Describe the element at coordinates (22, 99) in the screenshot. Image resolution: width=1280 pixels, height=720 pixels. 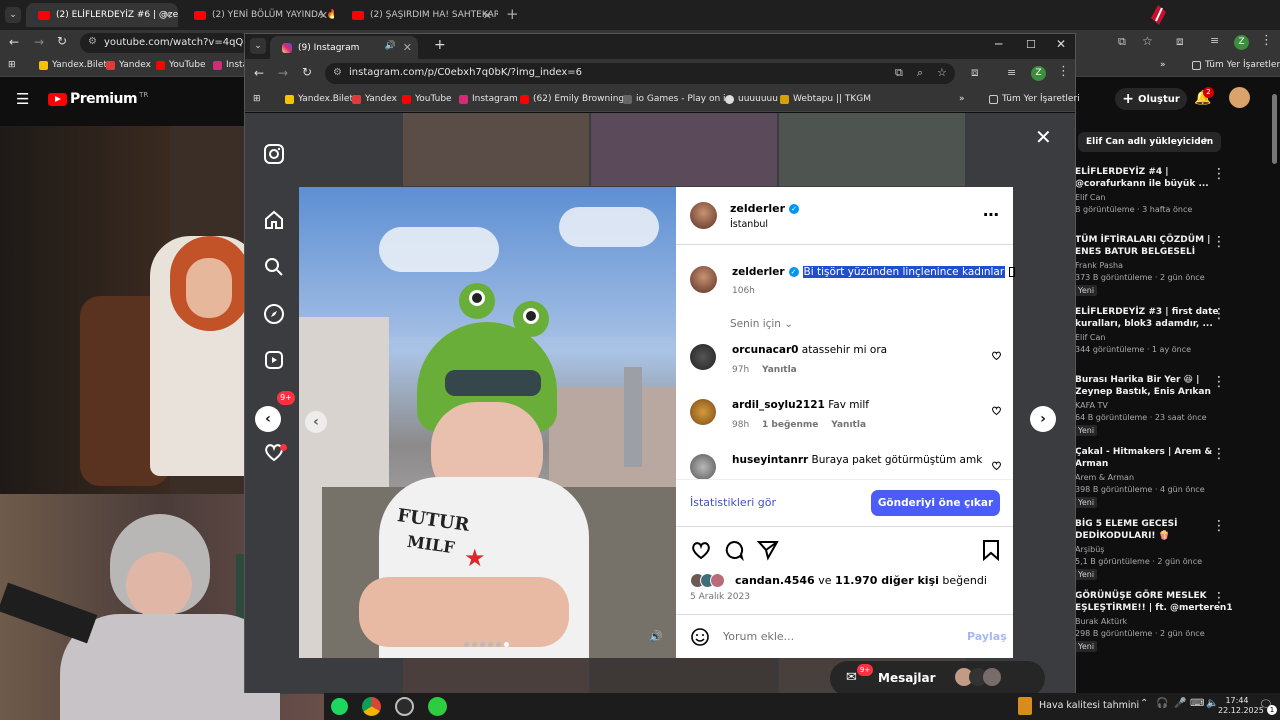
I see `hamburger-menu-icon: ☰` at that location.